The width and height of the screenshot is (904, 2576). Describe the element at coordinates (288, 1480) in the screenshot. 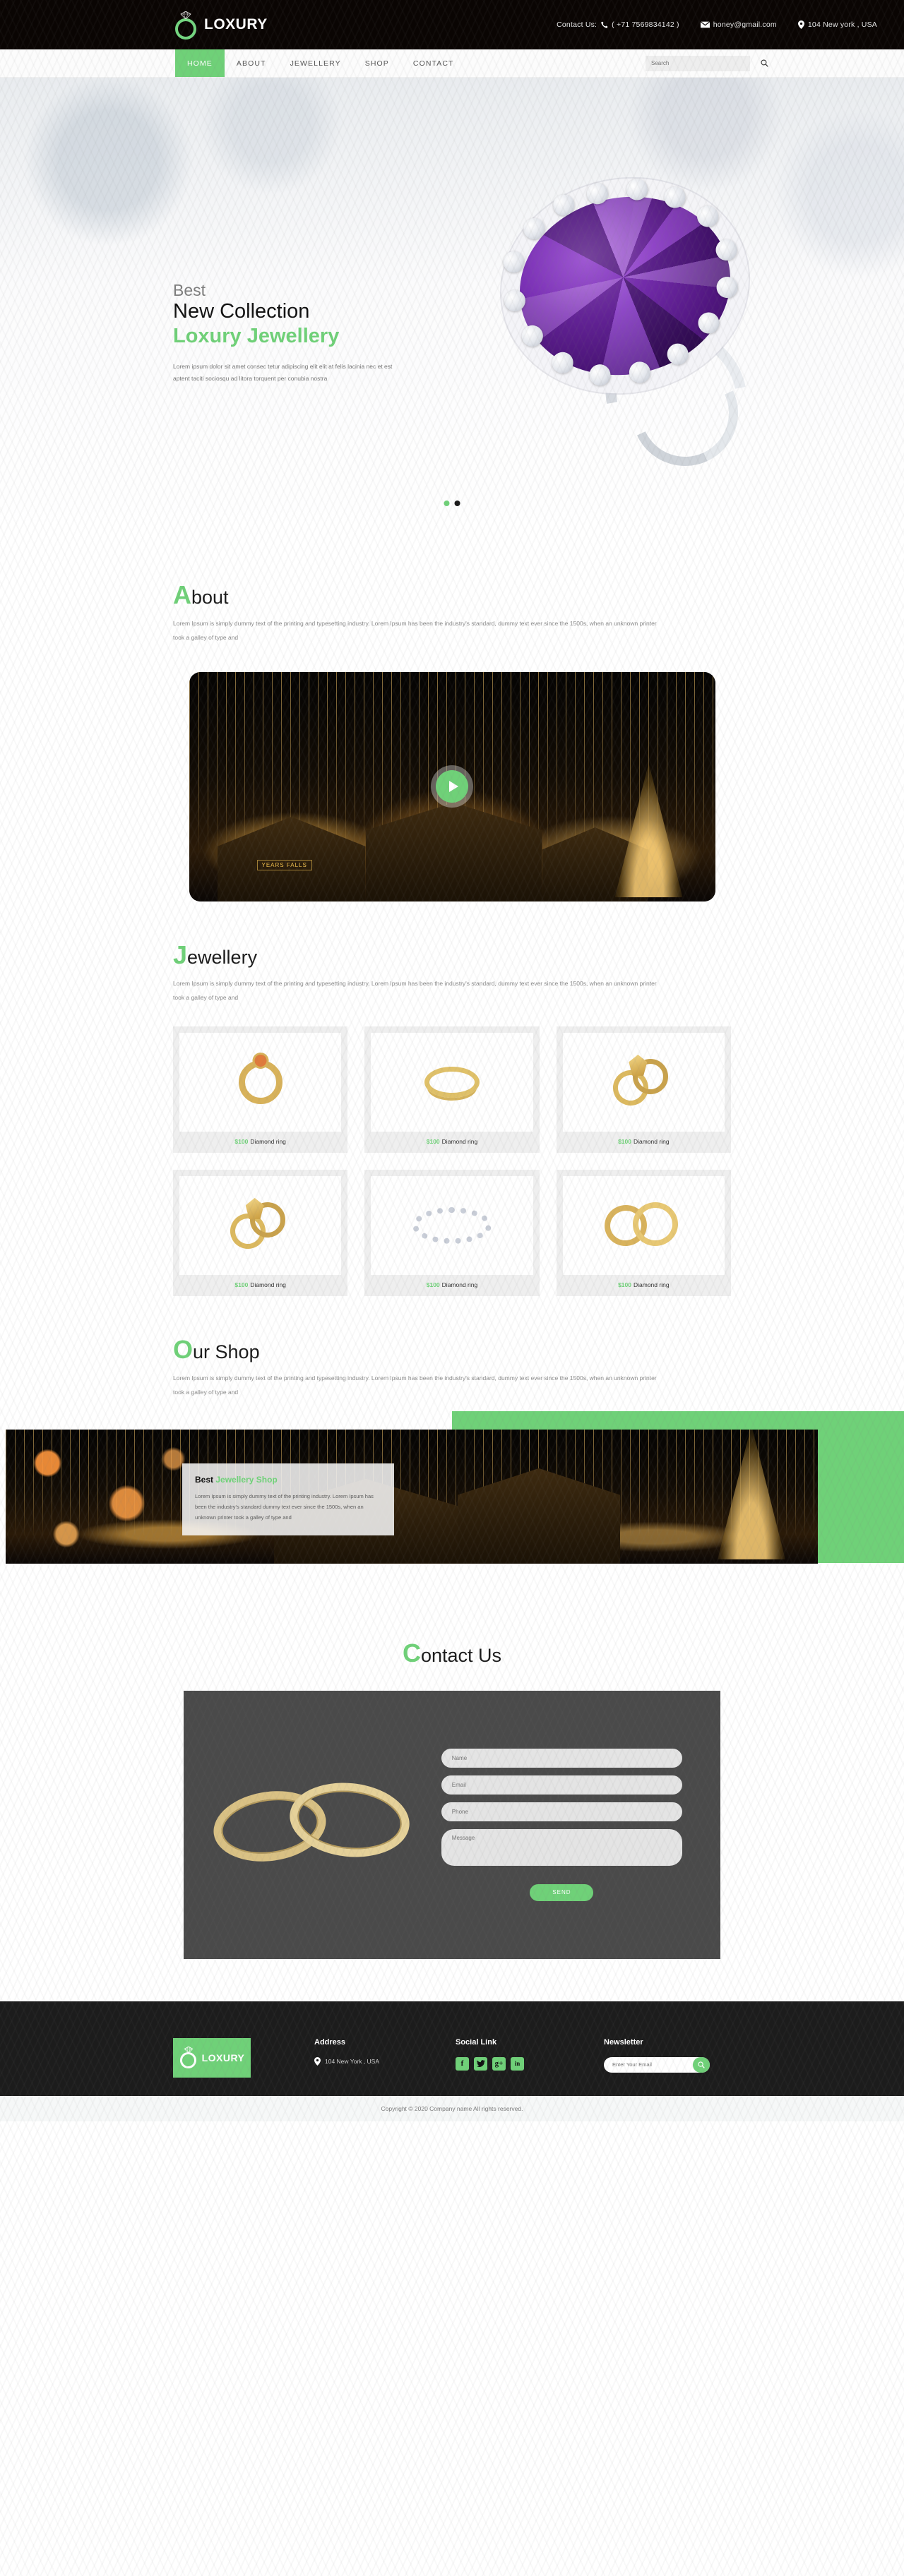

I see `shop-overlay-title: Best Jewellery Shop` at that location.